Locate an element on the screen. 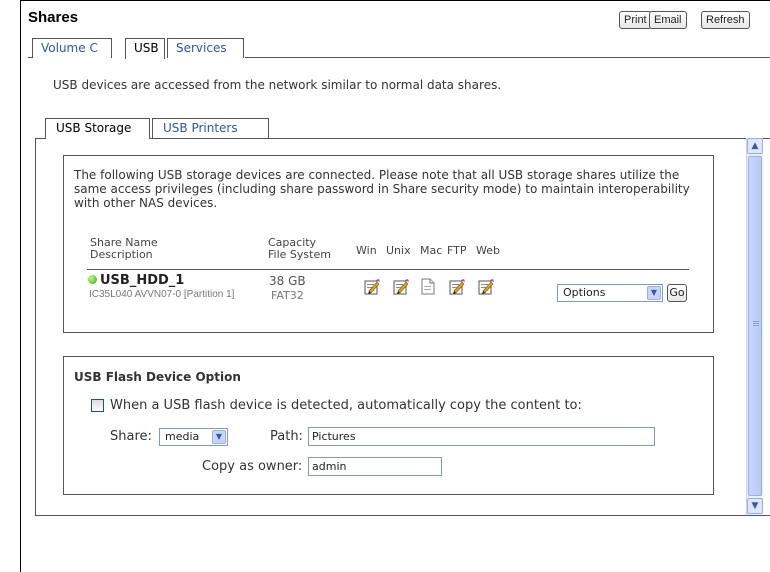 Image resolution: width=770 pixels, height=572 pixels. share-label: Share: is located at coordinates (131, 436).